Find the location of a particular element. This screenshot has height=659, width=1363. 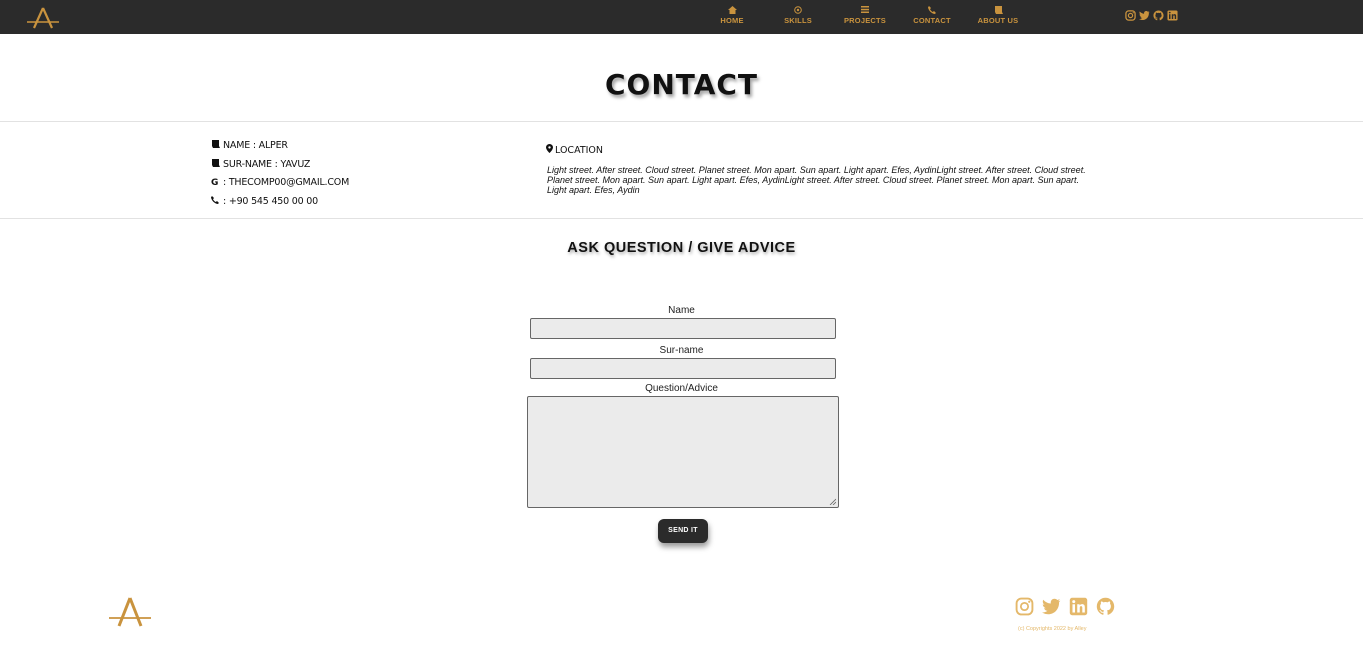

nav-contact: CONTACT is located at coordinates (932, 15).